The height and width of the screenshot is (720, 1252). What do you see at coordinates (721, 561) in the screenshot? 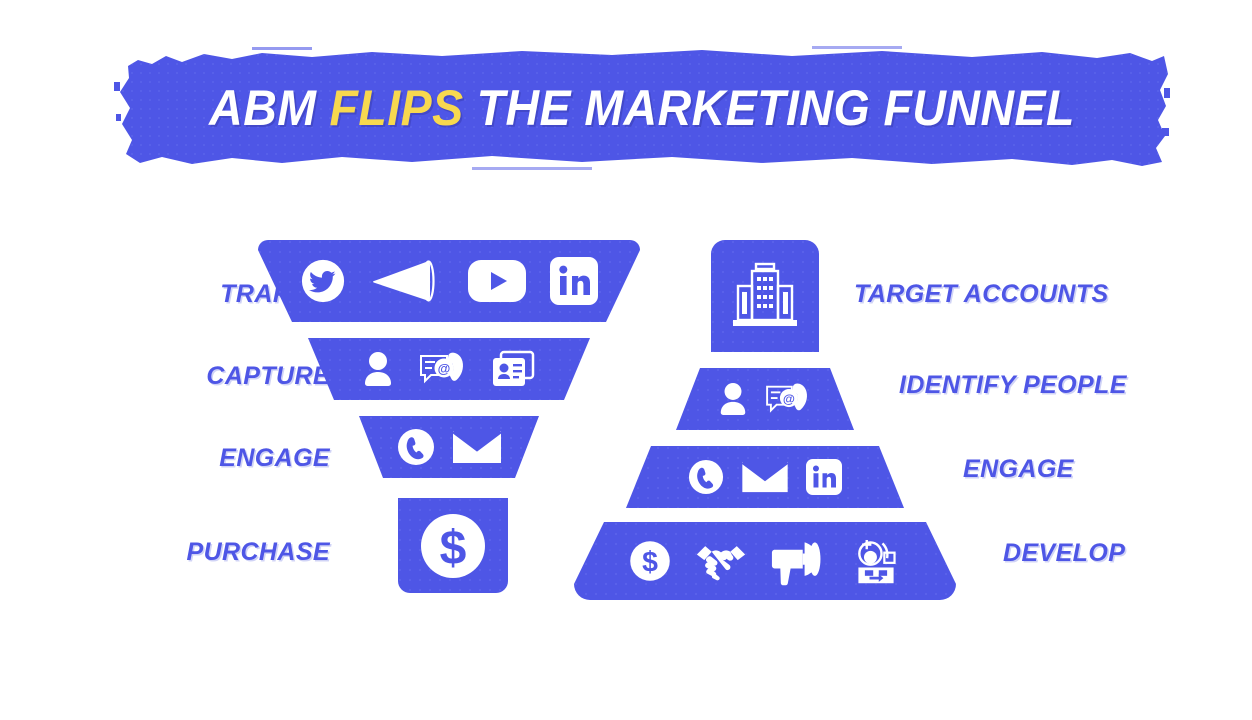
I see `handshake-icon` at bounding box center [721, 561].